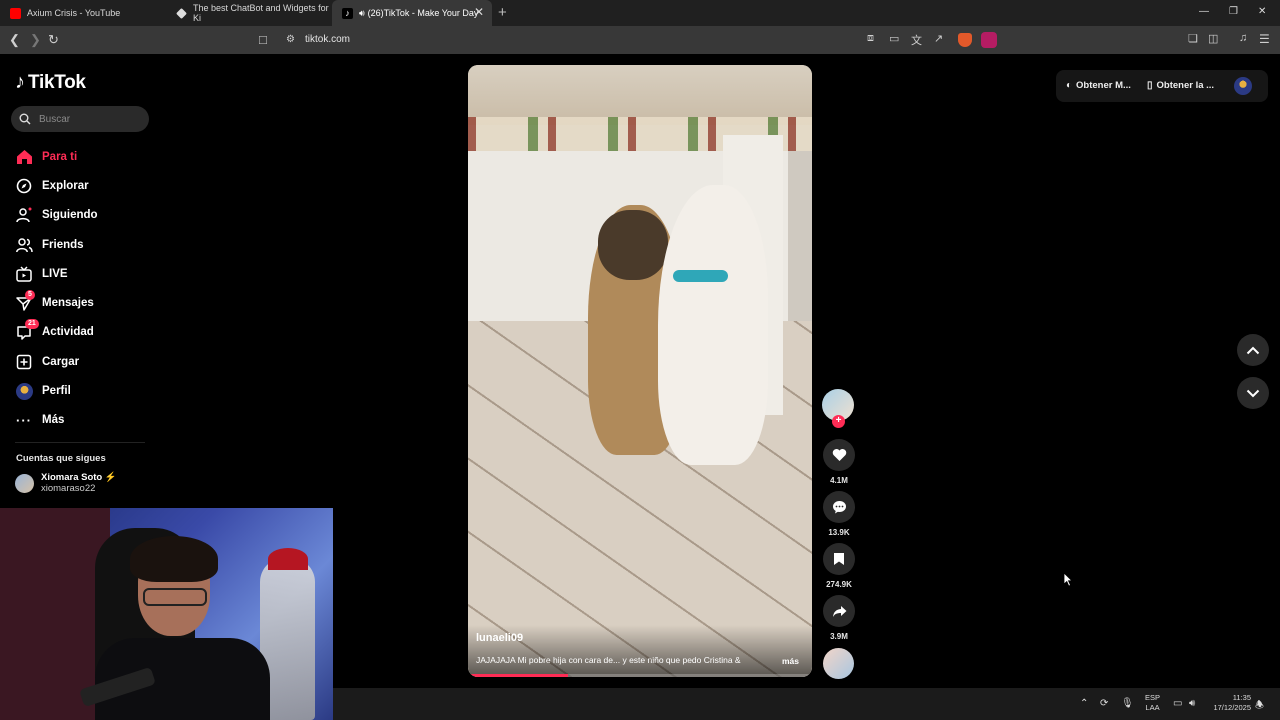  I want to click on sidebar-toggle-icon: ◫, so click(1213, 38).